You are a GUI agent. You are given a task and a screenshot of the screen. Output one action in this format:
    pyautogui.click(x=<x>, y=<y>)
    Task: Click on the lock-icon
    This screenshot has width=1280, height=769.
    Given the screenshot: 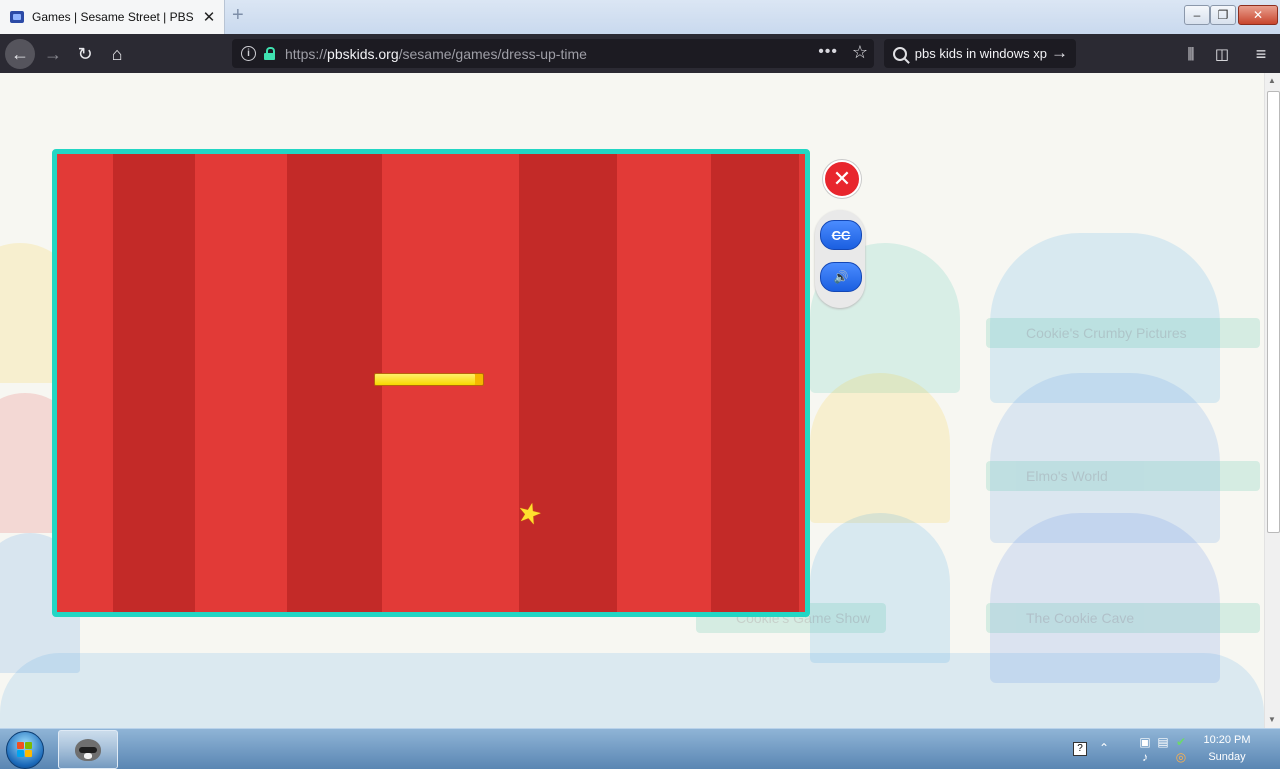 What is the action you would take?
    pyautogui.click(x=269, y=53)
    